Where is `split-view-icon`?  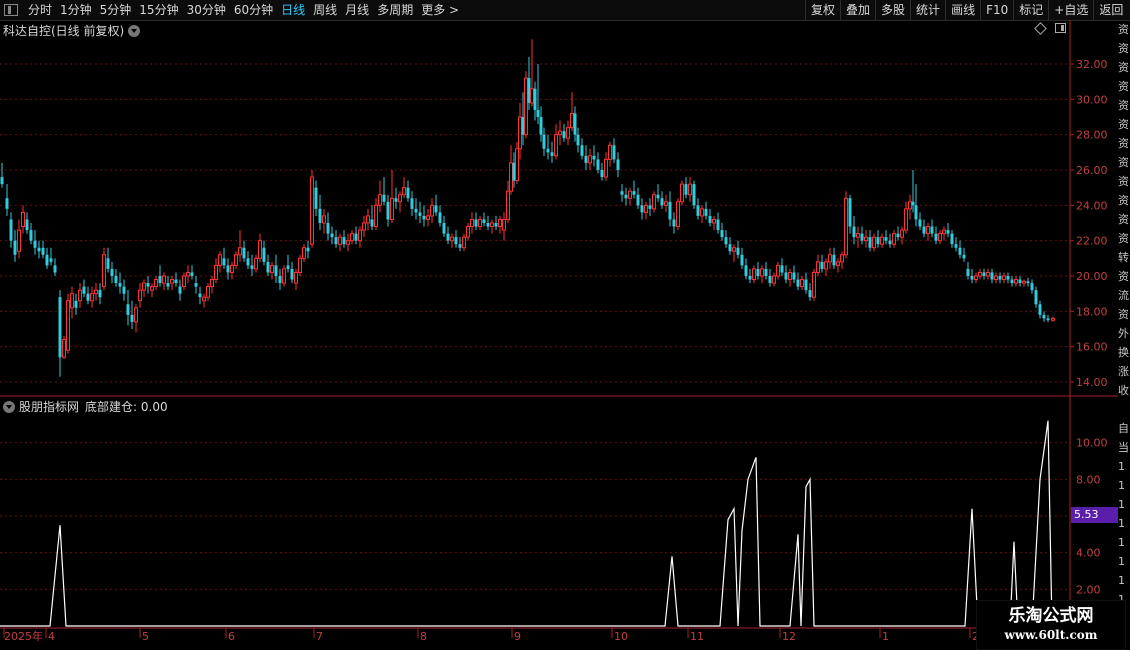 split-view-icon is located at coordinates (1060, 28).